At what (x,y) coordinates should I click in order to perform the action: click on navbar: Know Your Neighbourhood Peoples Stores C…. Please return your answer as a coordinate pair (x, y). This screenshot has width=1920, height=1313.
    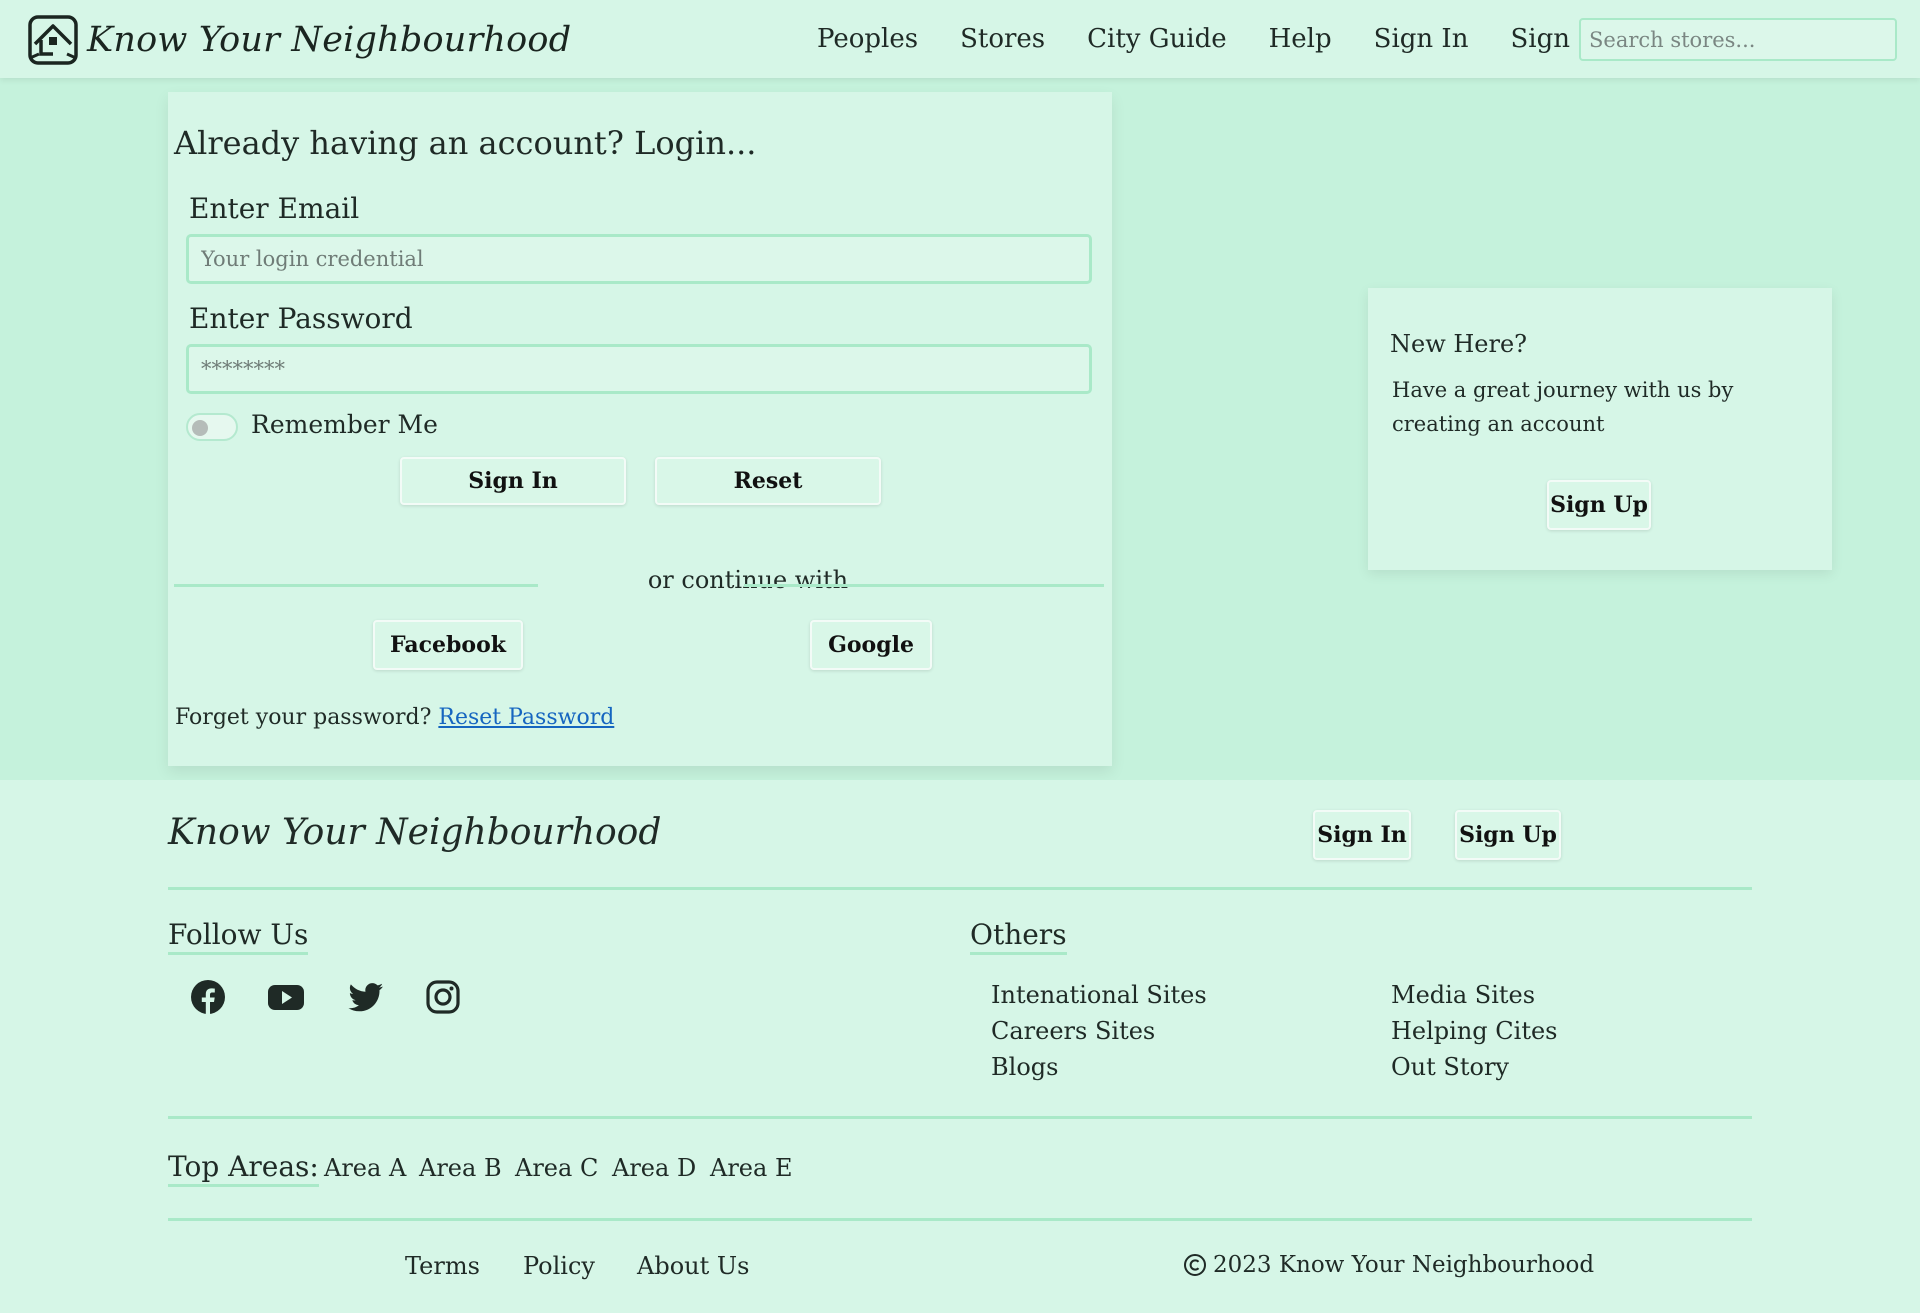
    Looking at the image, I should click on (960, 39).